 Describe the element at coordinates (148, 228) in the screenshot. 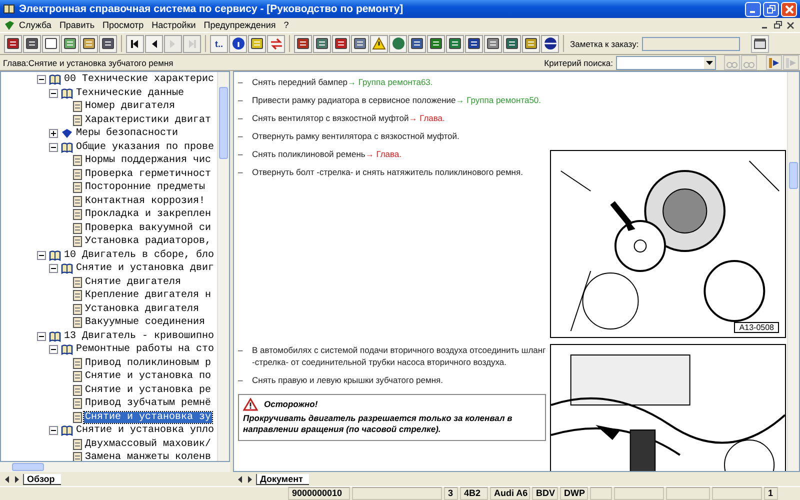

I see `tree-item: Проверка вакуумной си` at that location.